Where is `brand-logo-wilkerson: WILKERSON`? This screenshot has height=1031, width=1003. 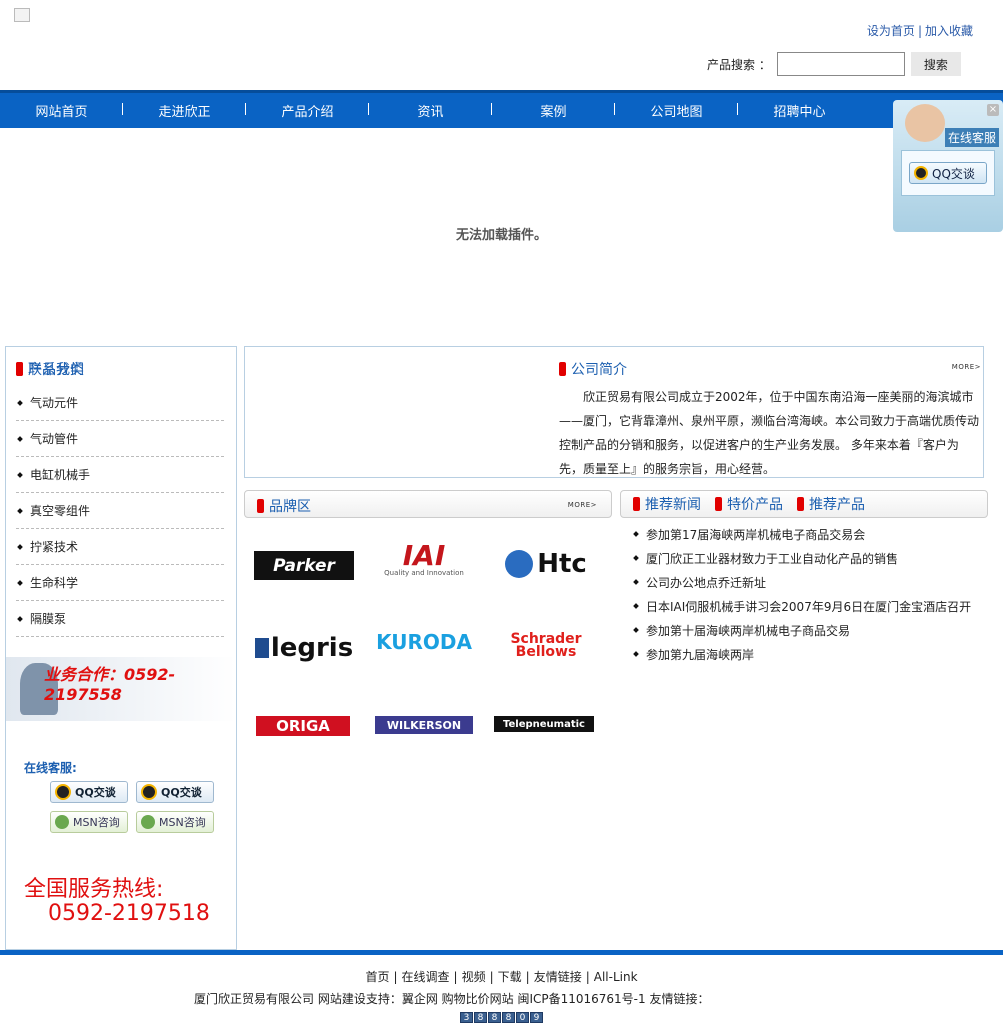 brand-logo-wilkerson: WILKERSON is located at coordinates (424, 725).